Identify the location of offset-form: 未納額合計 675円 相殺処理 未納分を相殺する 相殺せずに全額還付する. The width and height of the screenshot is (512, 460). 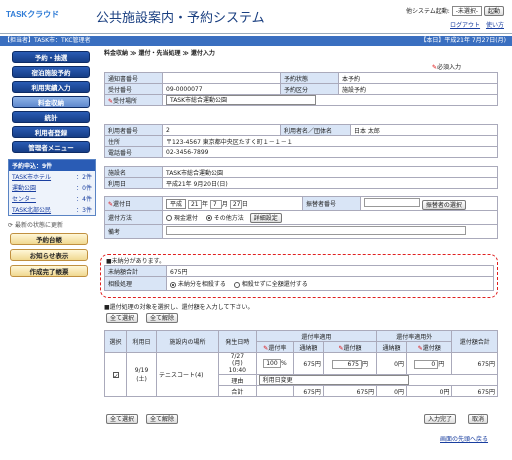
(299, 278).